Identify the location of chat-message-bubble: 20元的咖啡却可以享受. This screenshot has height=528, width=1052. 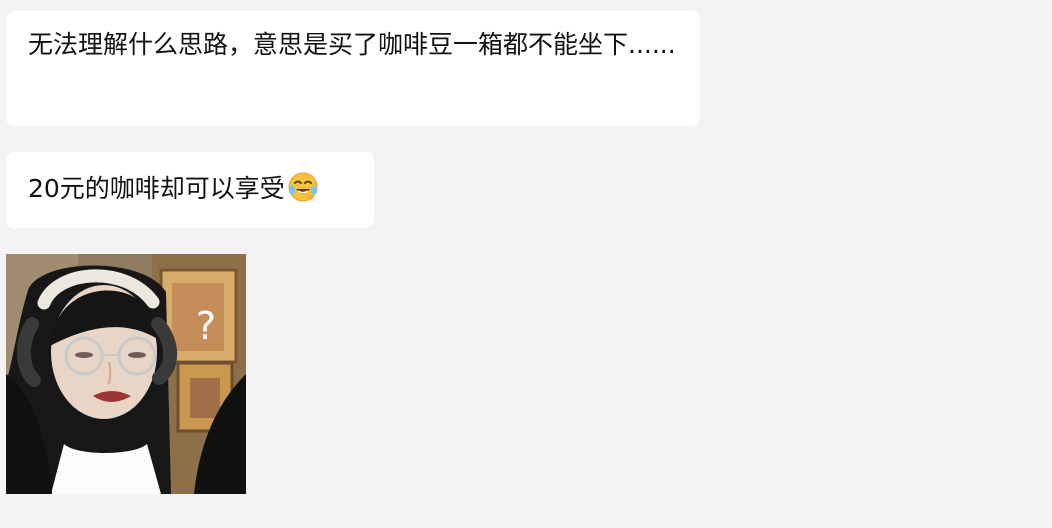
(190, 190).